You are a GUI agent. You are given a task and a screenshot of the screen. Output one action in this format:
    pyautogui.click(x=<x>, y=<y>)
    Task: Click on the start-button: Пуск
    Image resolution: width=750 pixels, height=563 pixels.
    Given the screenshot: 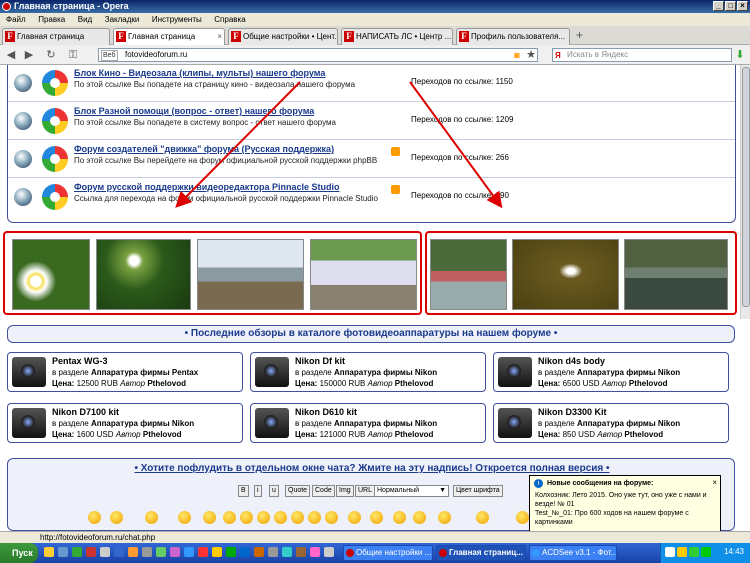 What is the action you would take?
    pyautogui.click(x=19, y=553)
    